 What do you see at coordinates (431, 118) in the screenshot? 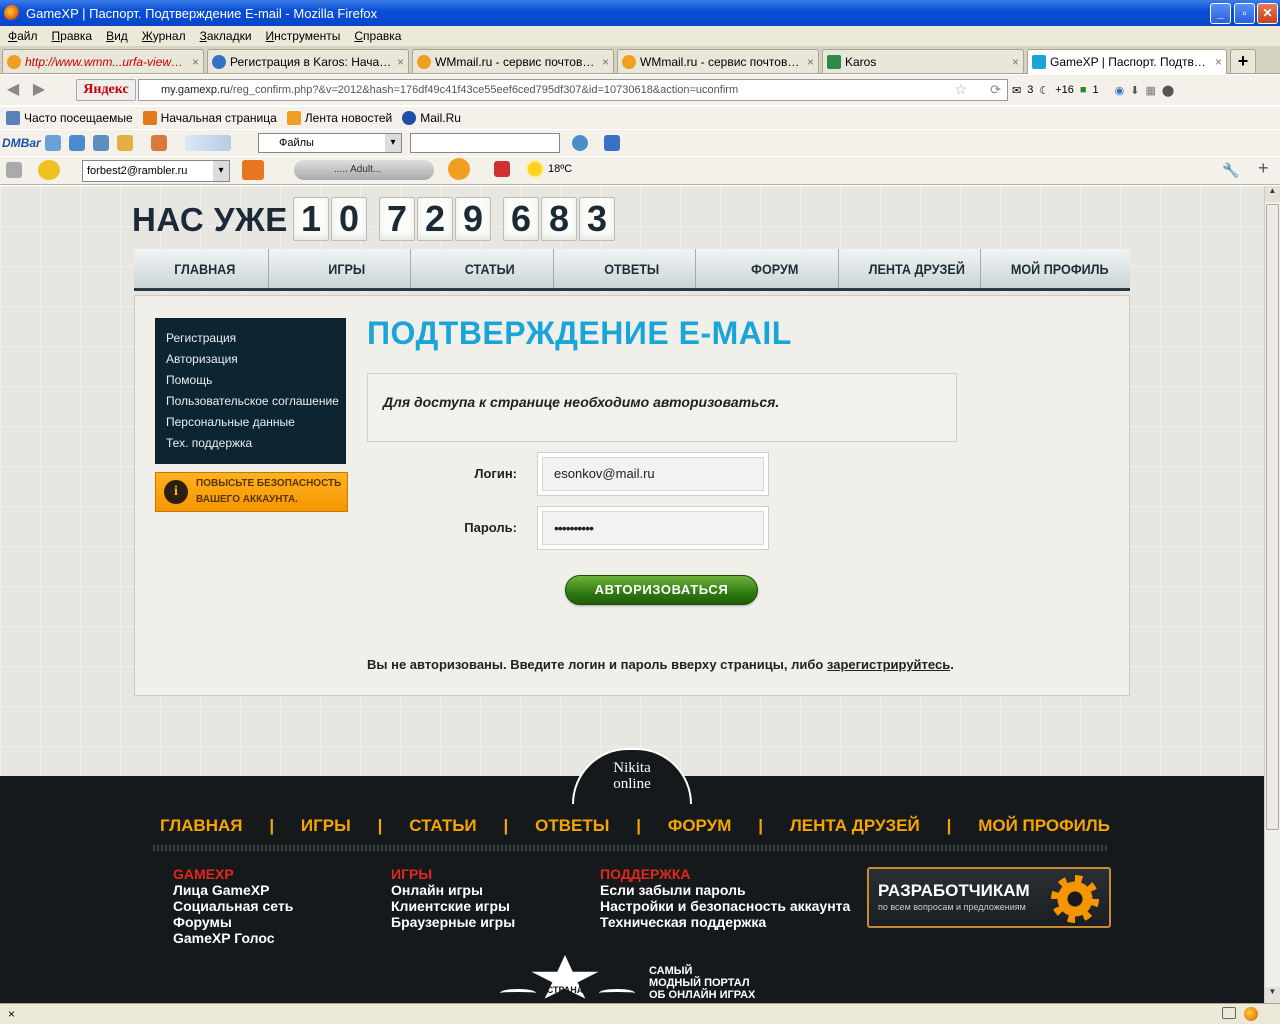
I see `bookmark-item: Mail.Ru` at bounding box center [431, 118].